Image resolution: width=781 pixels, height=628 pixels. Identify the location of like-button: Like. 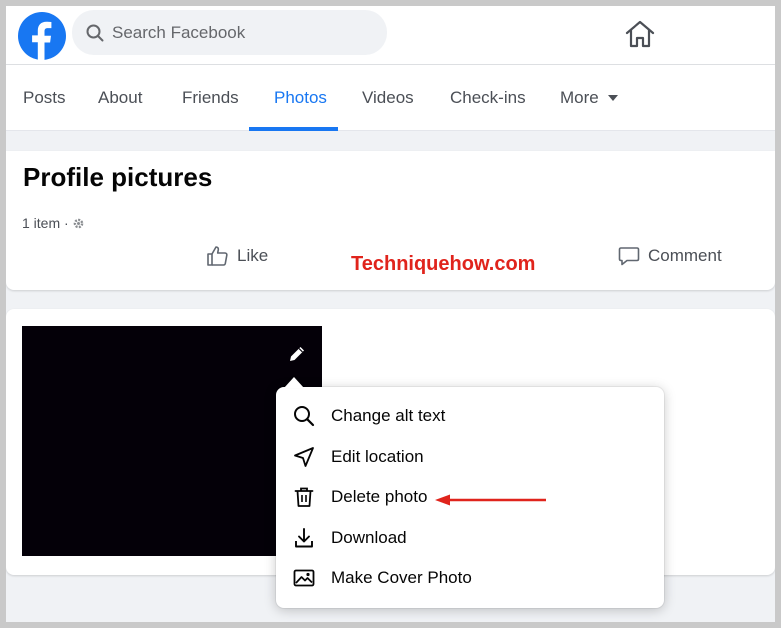
(237, 256).